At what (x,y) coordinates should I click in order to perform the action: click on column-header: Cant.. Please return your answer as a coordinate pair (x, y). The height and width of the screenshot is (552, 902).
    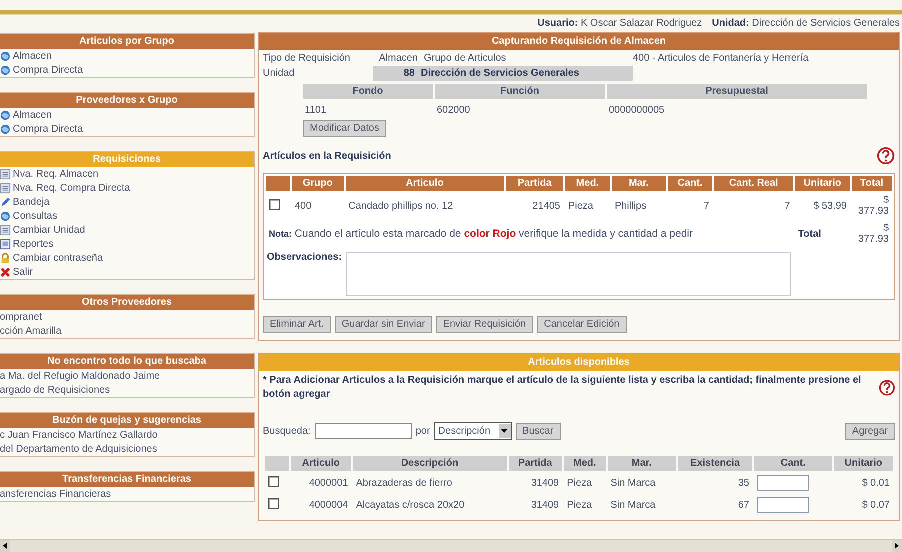
    Looking at the image, I should click on (793, 463).